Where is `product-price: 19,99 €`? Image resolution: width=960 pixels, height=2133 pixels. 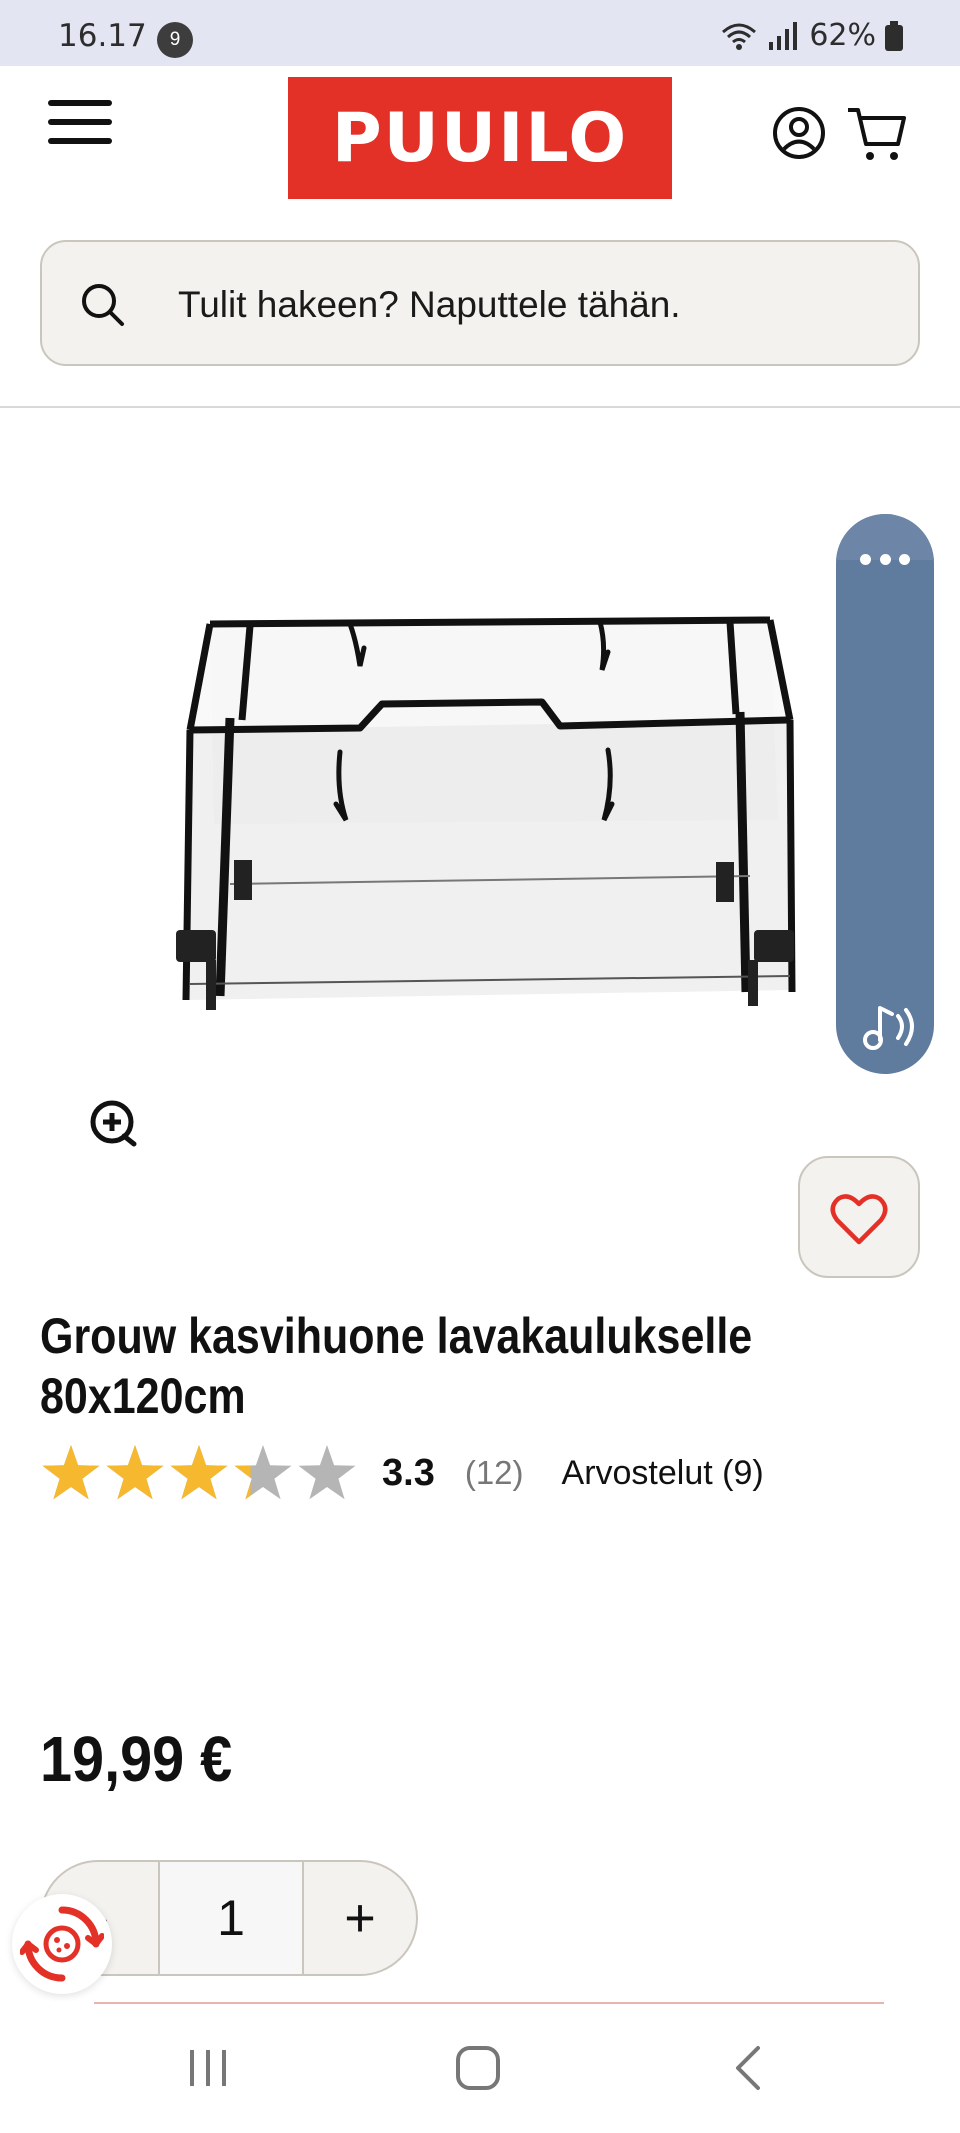
product-price: 19,99 € is located at coordinates (136, 1759).